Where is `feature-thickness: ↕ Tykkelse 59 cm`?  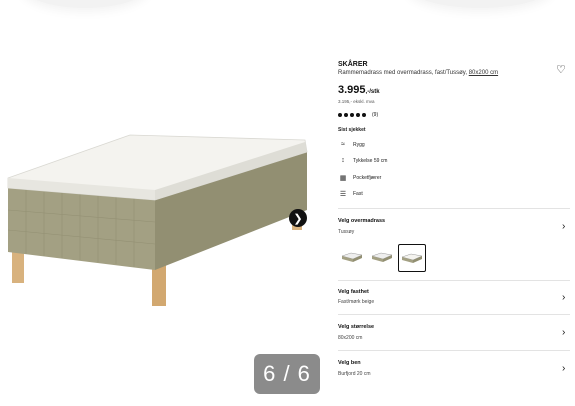 feature-thickness: ↕ Tykkelse 59 cm is located at coordinates (362, 160).